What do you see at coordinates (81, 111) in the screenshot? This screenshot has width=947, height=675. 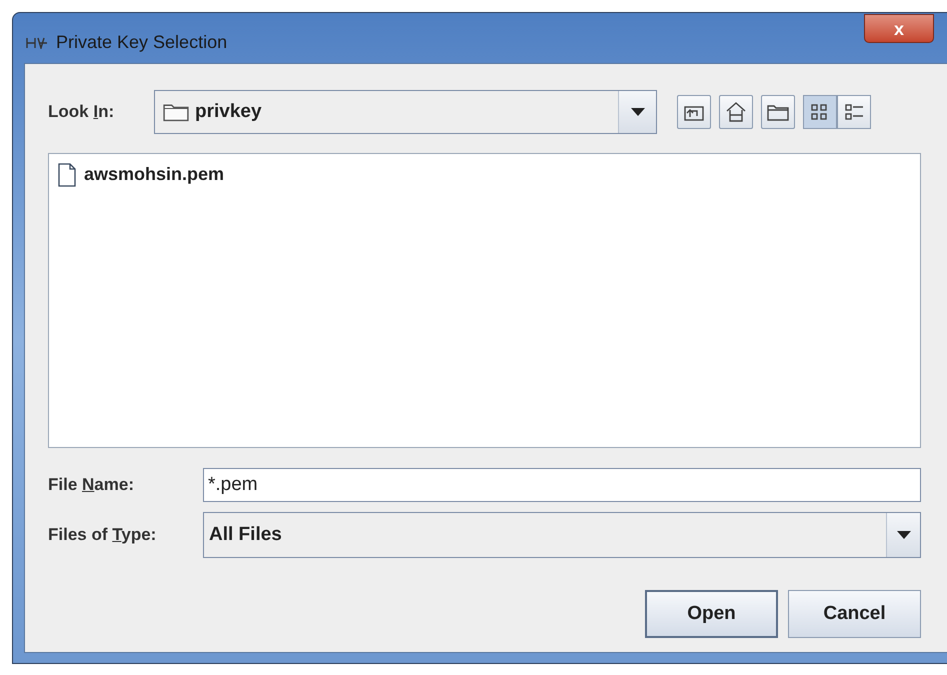 I see `look-in-label: Look In:` at bounding box center [81, 111].